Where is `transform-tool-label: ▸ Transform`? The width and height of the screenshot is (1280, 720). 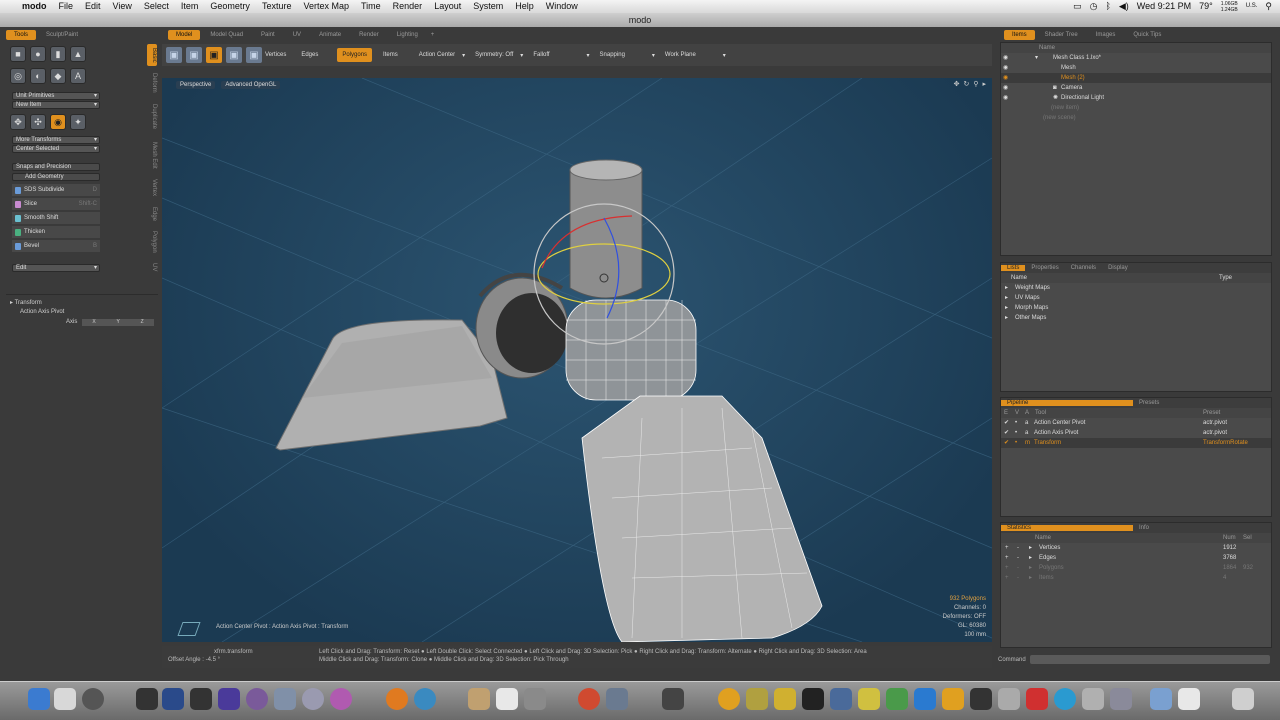
transform-tool-label: ▸ Transform is located at coordinates (26, 302).